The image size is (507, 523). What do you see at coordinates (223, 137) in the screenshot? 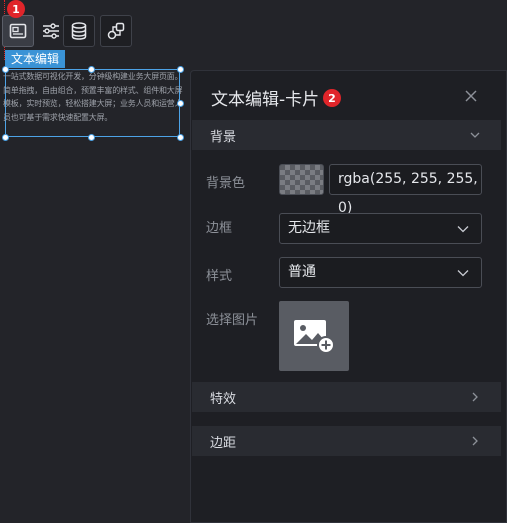
I see `section-background-label: 背景` at bounding box center [223, 137].